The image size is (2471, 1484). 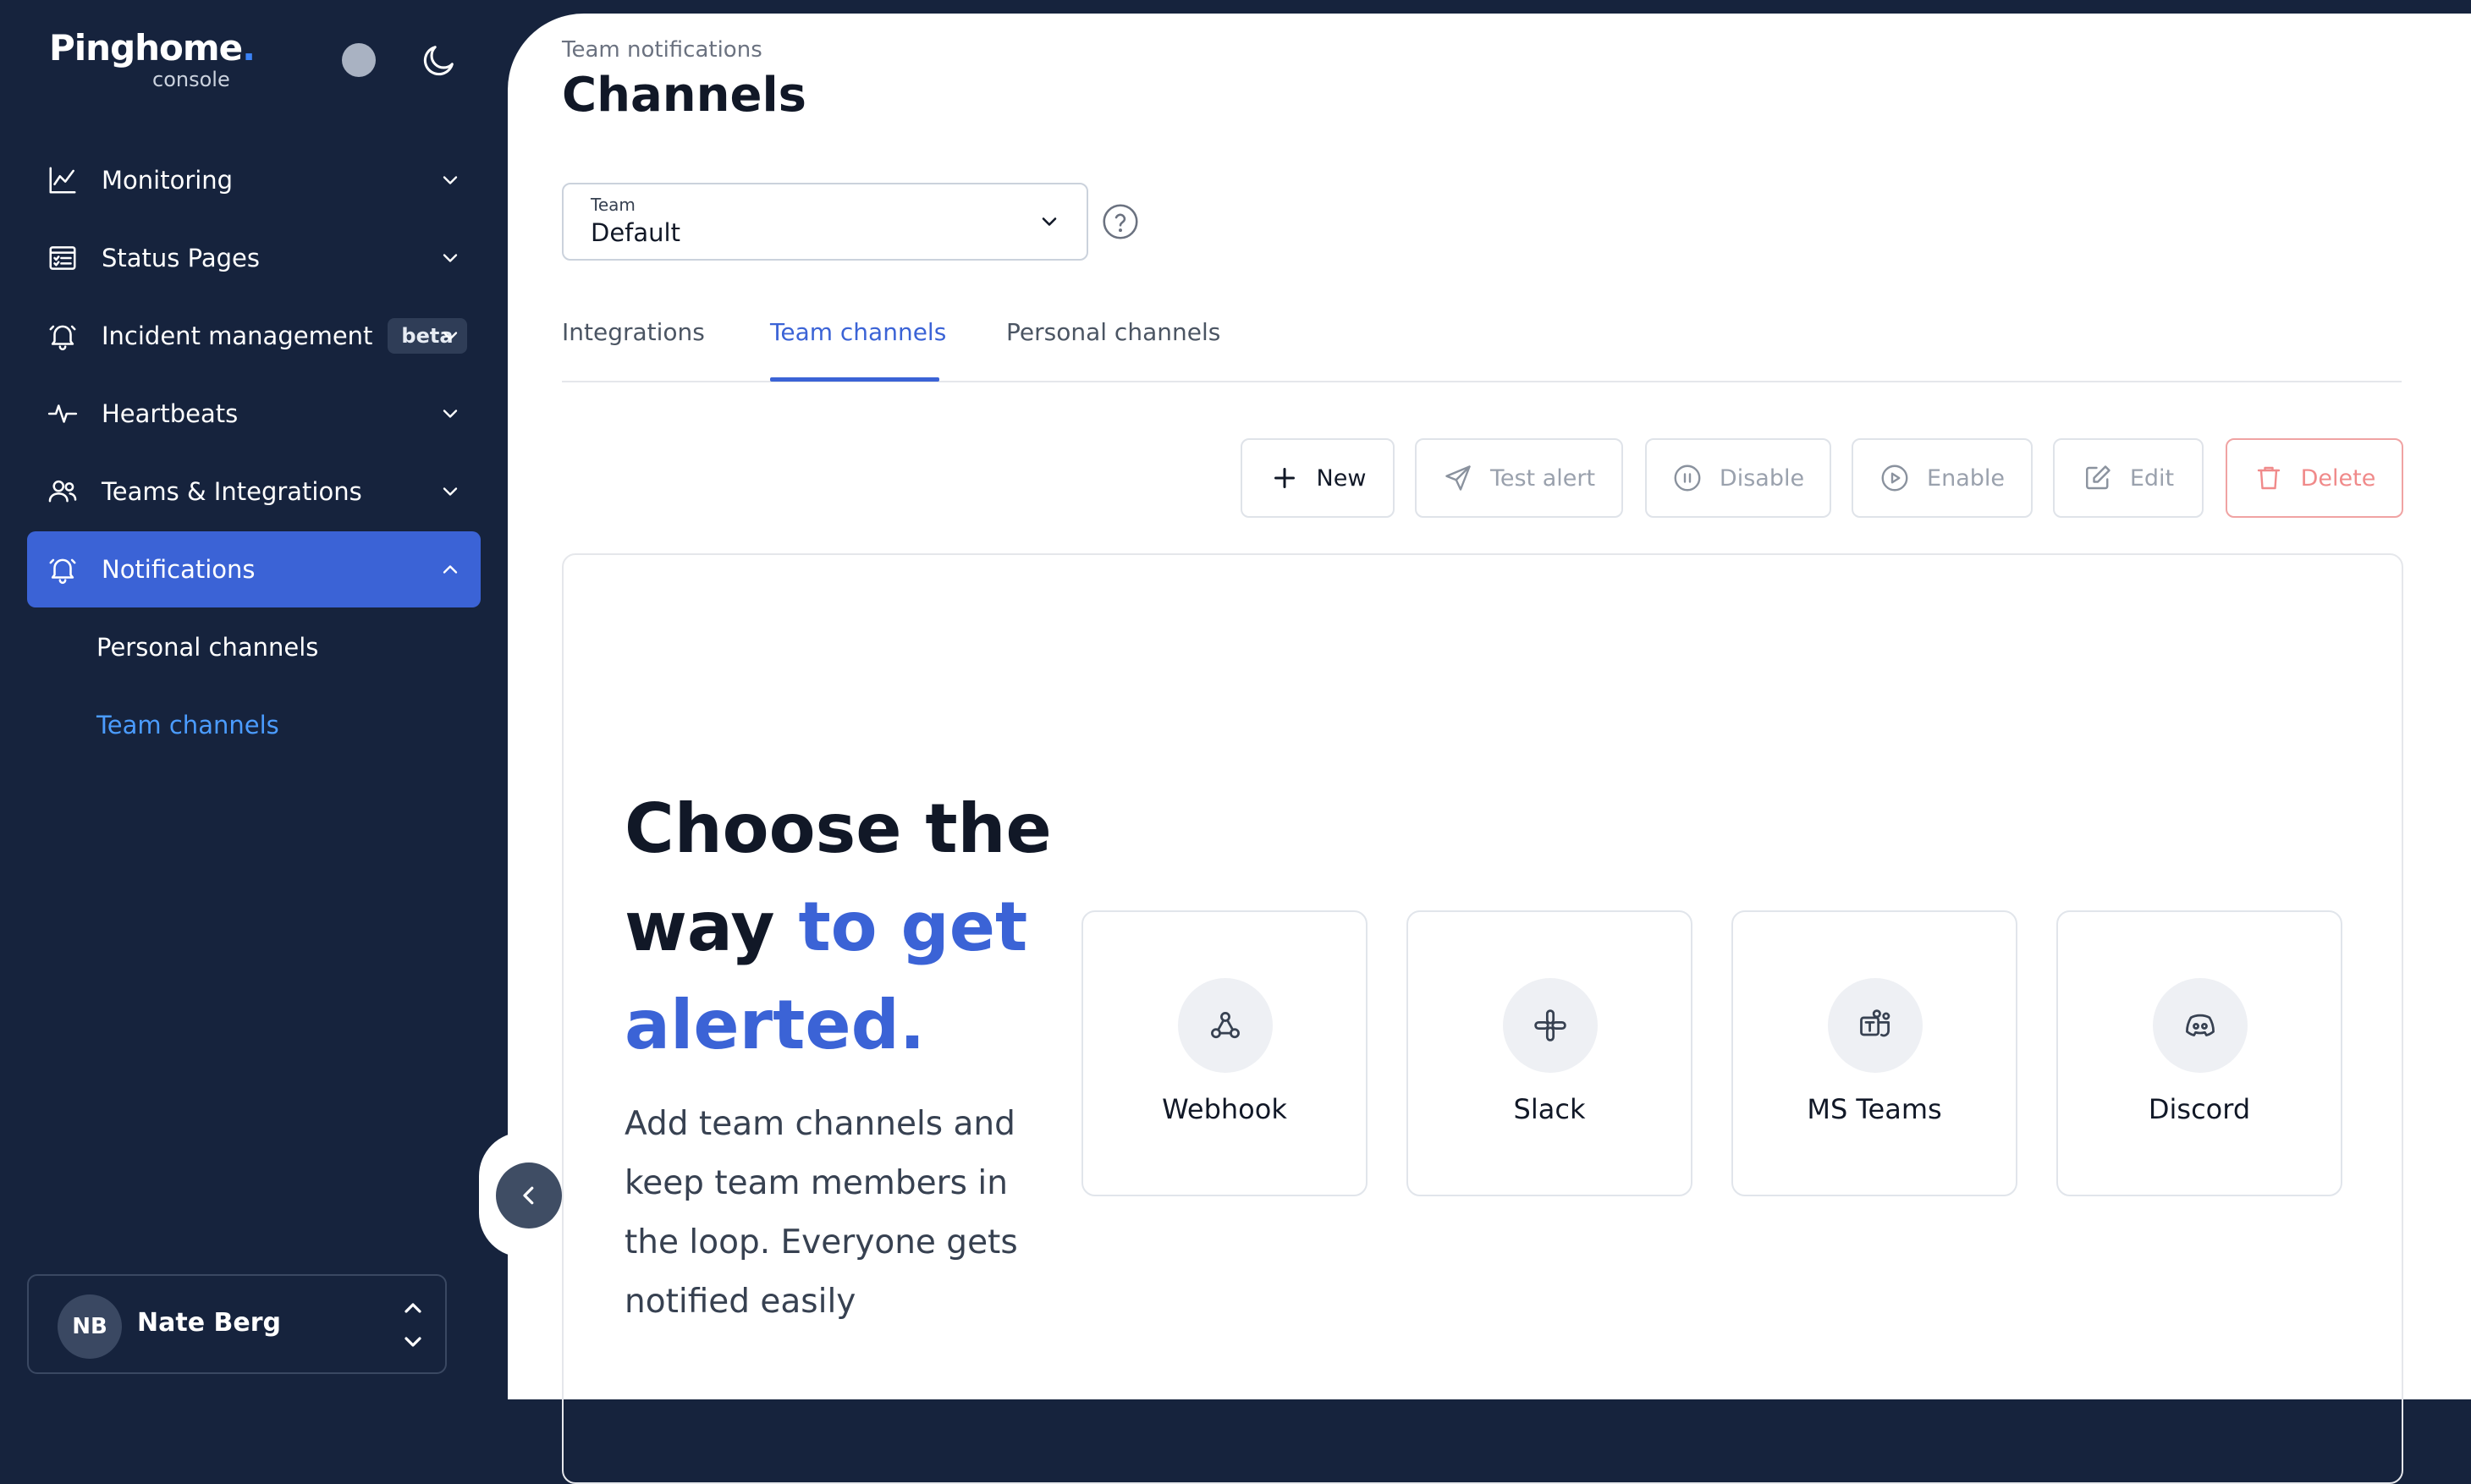 What do you see at coordinates (662, 50) in the screenshot?
I see `breadcrumb: Team notifications` at bounding box center [662, 50].